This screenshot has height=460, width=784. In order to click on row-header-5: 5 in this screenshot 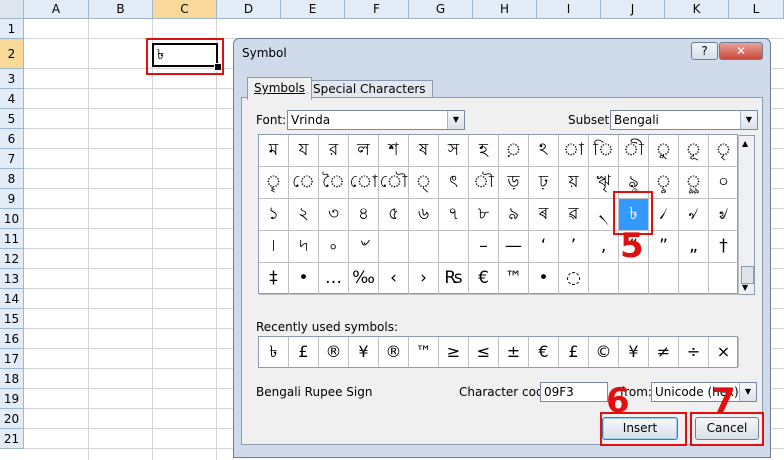, I will do `click(12, 119)`.